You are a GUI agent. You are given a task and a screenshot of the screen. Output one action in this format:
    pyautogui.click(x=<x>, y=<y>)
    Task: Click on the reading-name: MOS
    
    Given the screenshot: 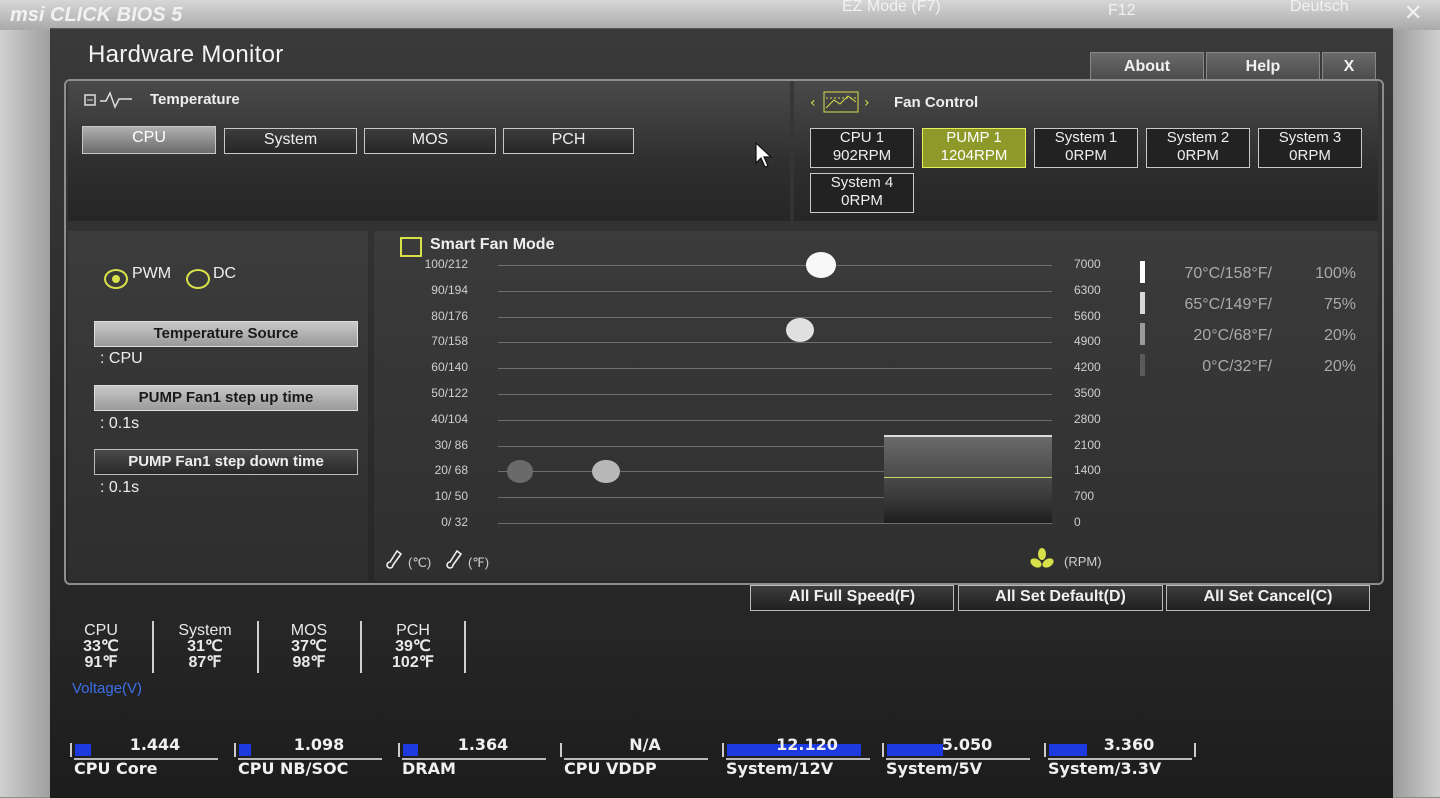 What is the action you would take?
    pyautogui.click(x=309, y=630)
    